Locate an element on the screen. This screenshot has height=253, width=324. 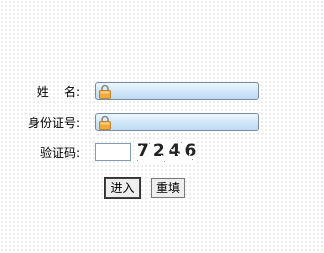
id-number-input is located at coordinates (186, 122).